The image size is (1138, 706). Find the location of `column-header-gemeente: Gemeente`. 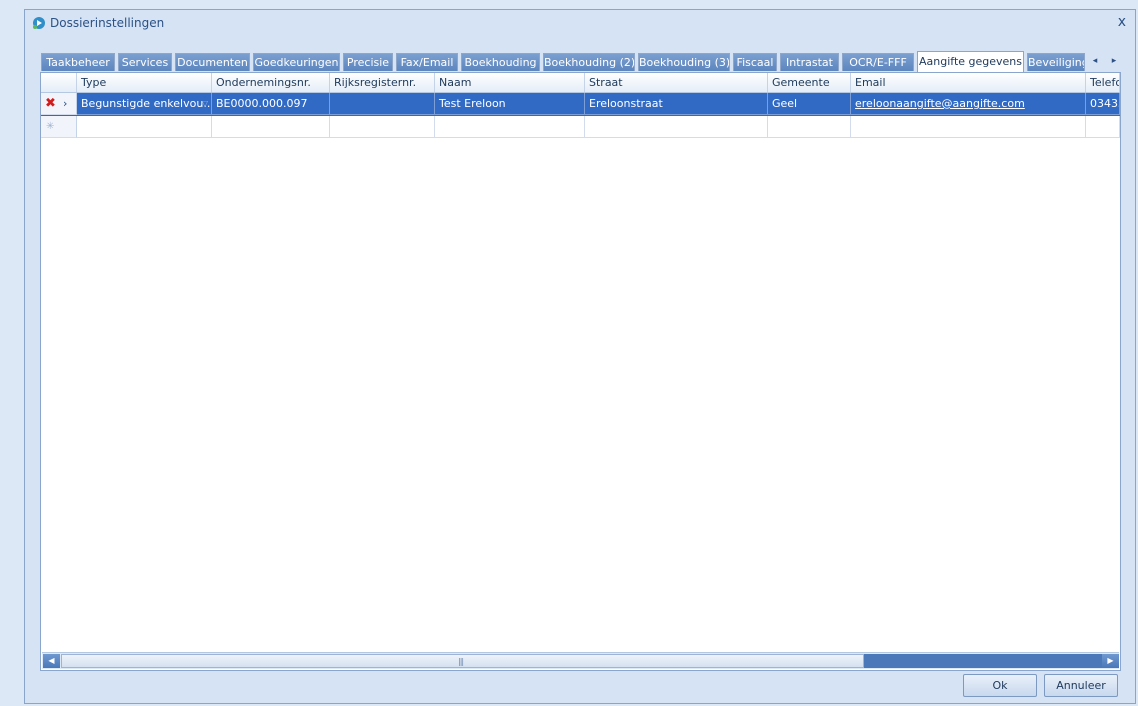

column-header-gemeente: Gemeente is located at coordinates (809, 82).